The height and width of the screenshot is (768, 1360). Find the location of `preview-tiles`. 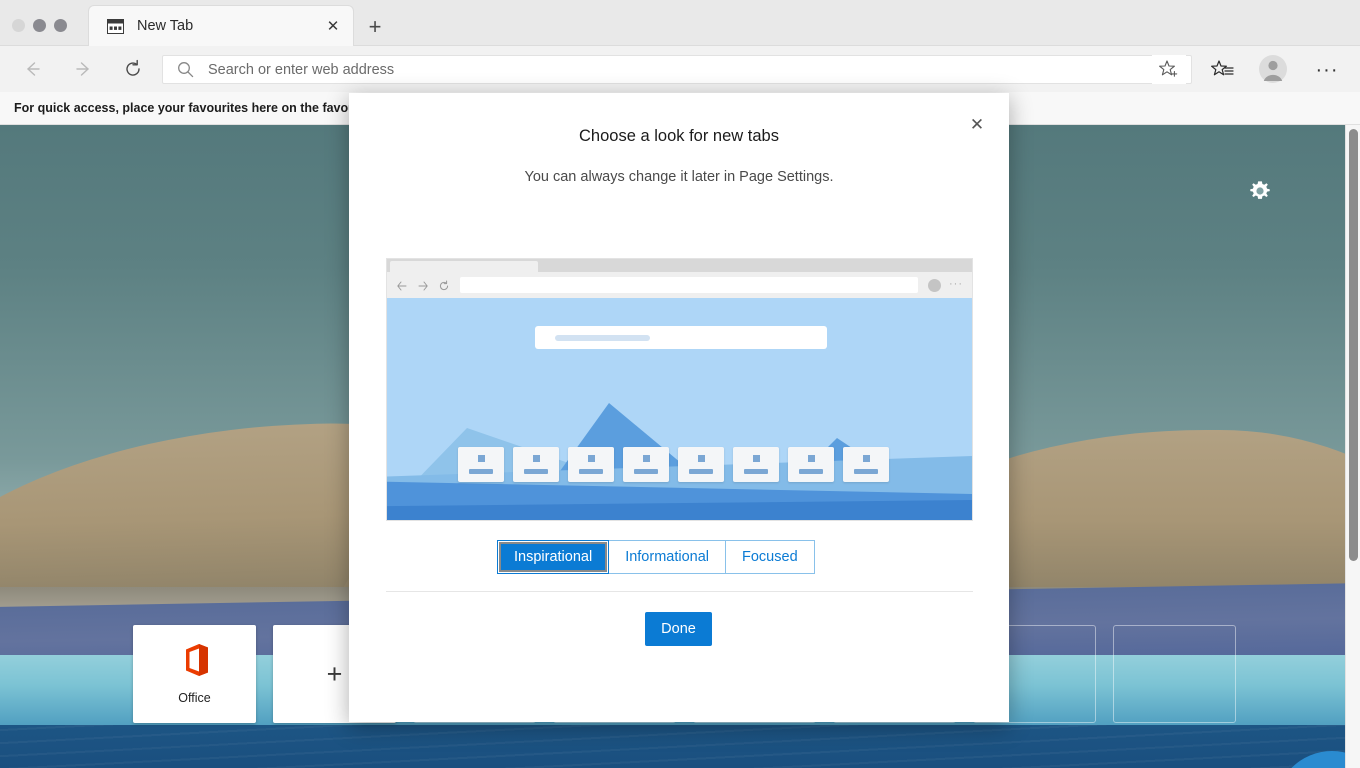

preview-tiles is located at coordinates (673, 464).